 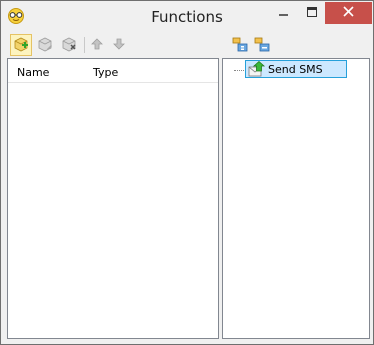 I want to click on collapse-all-button, so click(x=262, y=45).